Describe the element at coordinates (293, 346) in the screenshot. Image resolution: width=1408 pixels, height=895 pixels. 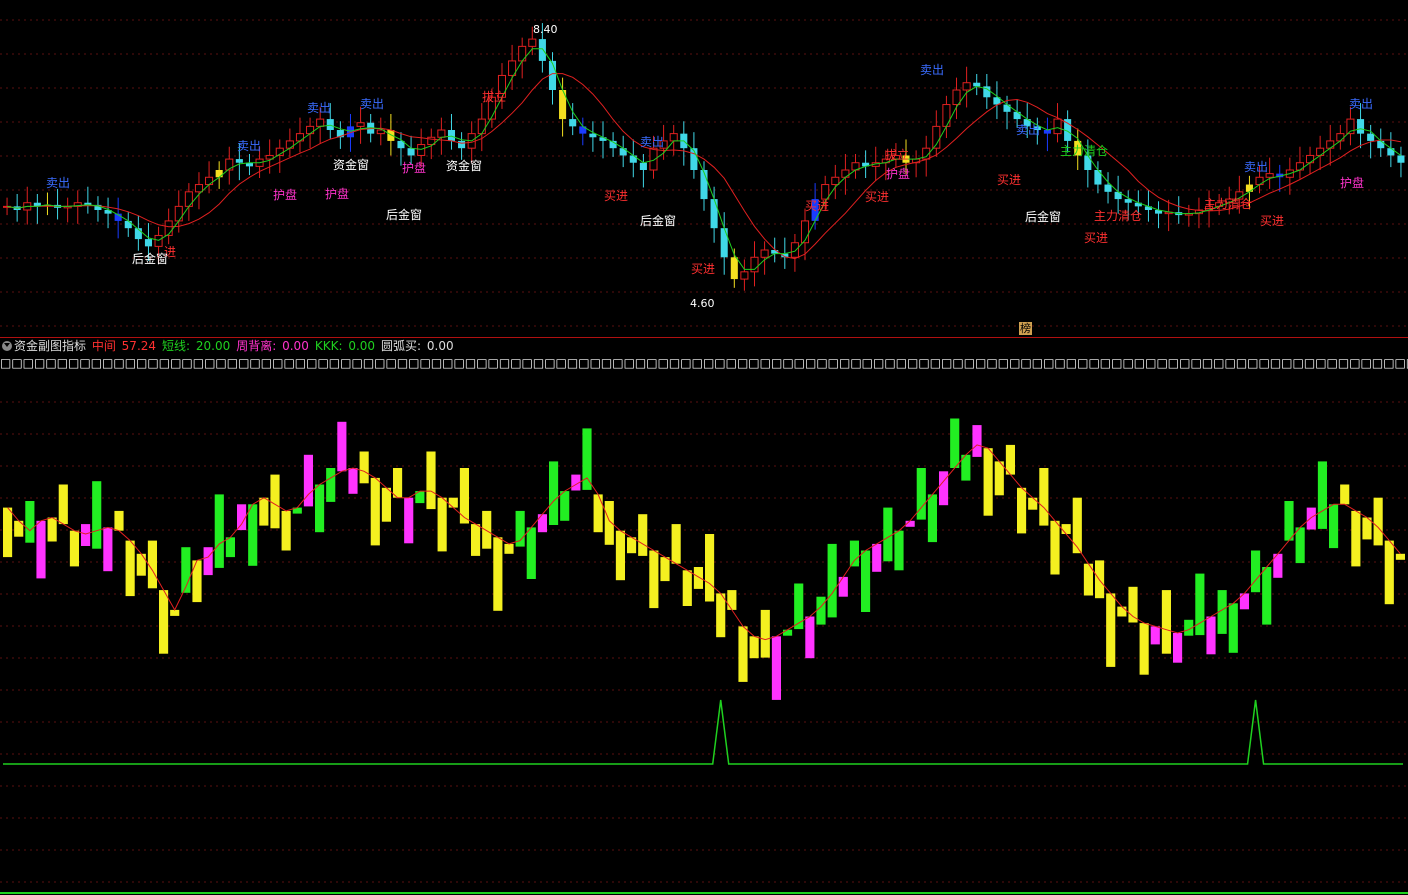
I see `info-value-2: 0.00` at that location.